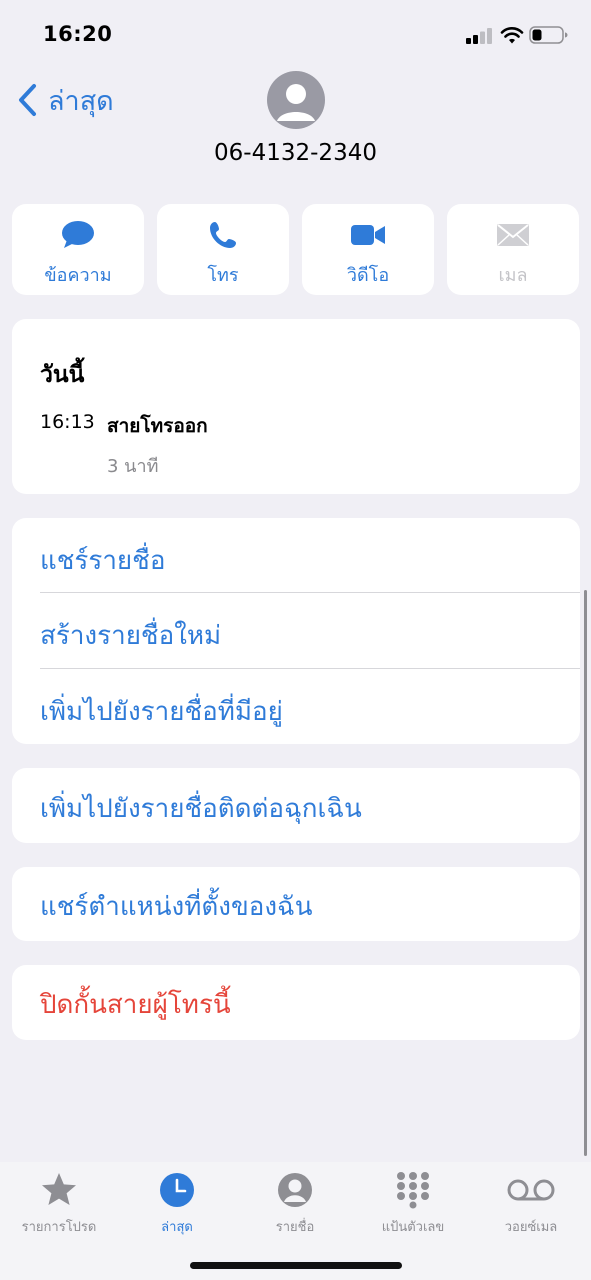 The image size is (591, 1280). I want to click on person-icon, so click(296, 102).